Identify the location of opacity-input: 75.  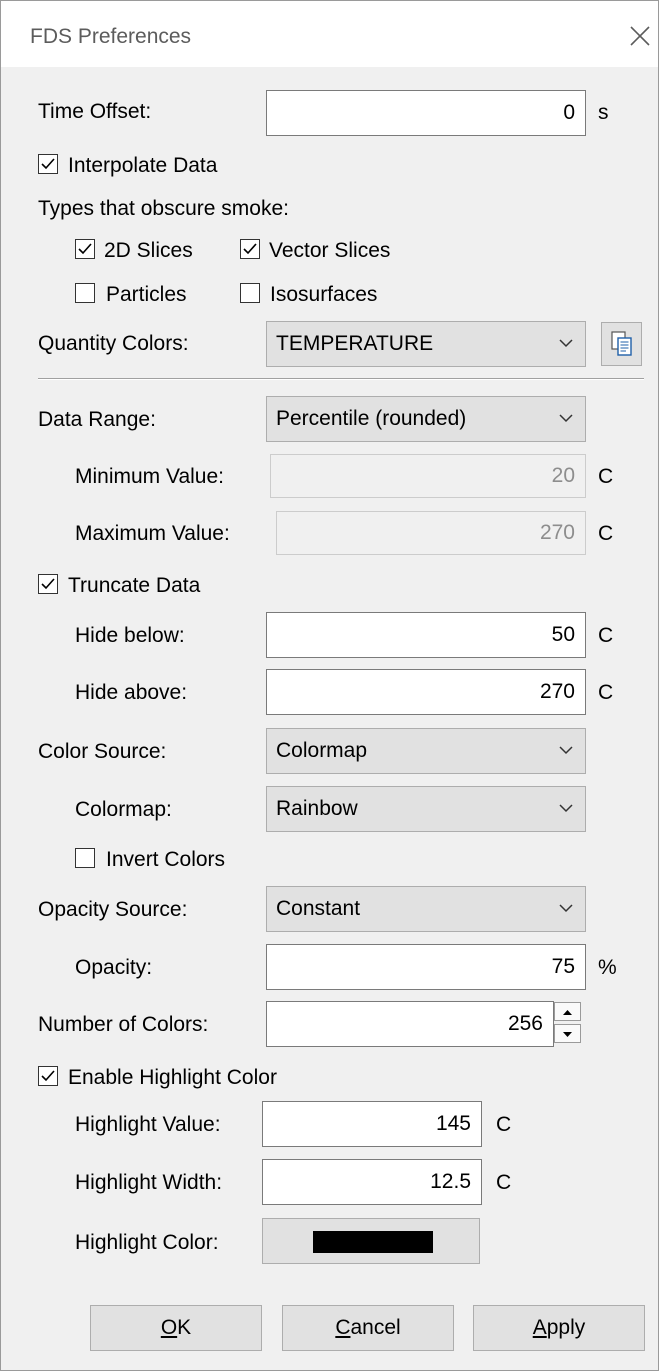
(426, 967).